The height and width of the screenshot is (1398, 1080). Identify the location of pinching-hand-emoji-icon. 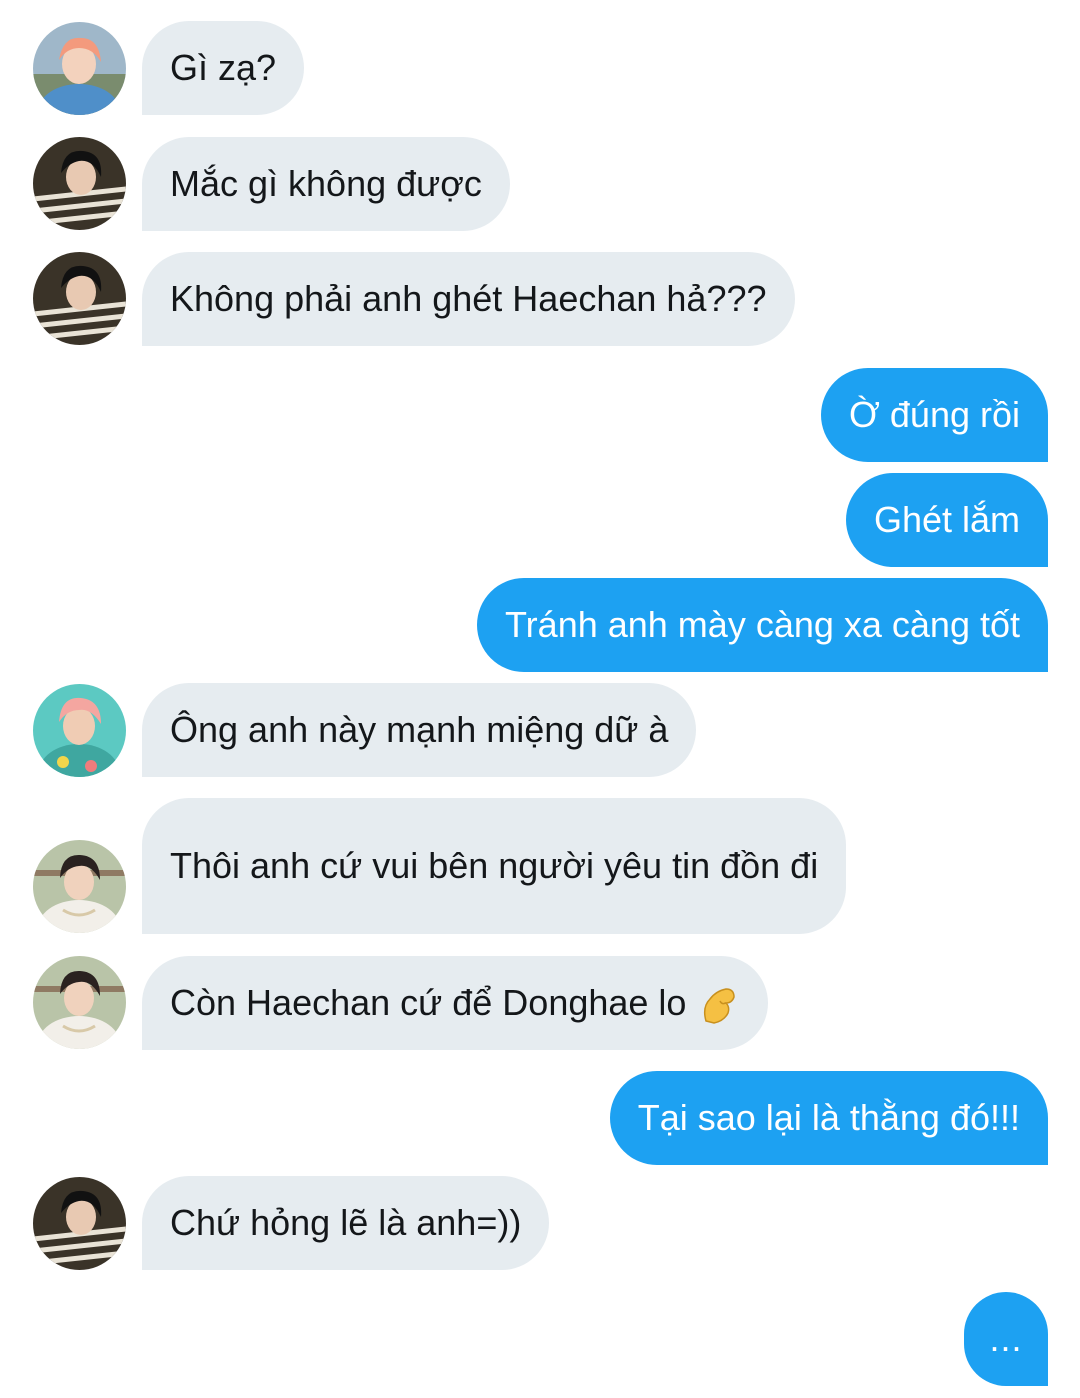
(720, 1006).